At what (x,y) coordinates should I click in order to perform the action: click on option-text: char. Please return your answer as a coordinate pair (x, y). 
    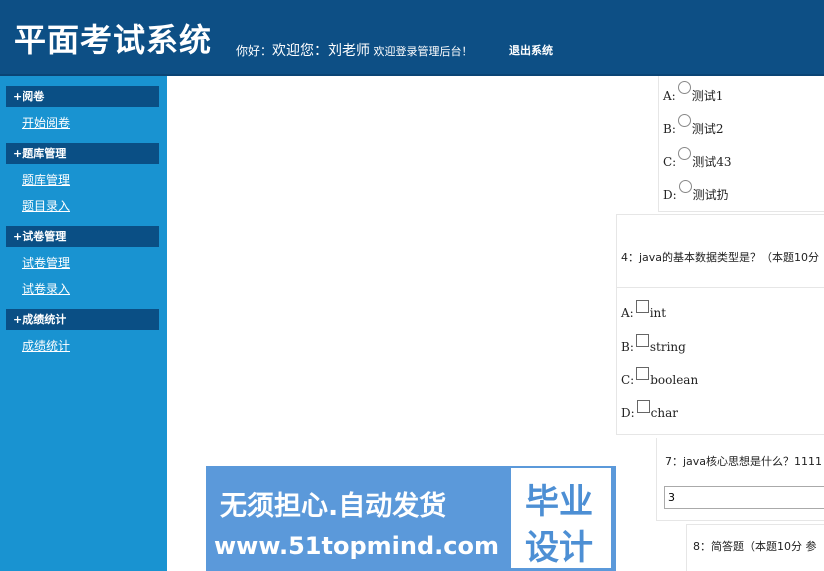
    Looking at the image, I should click on (664, 413).